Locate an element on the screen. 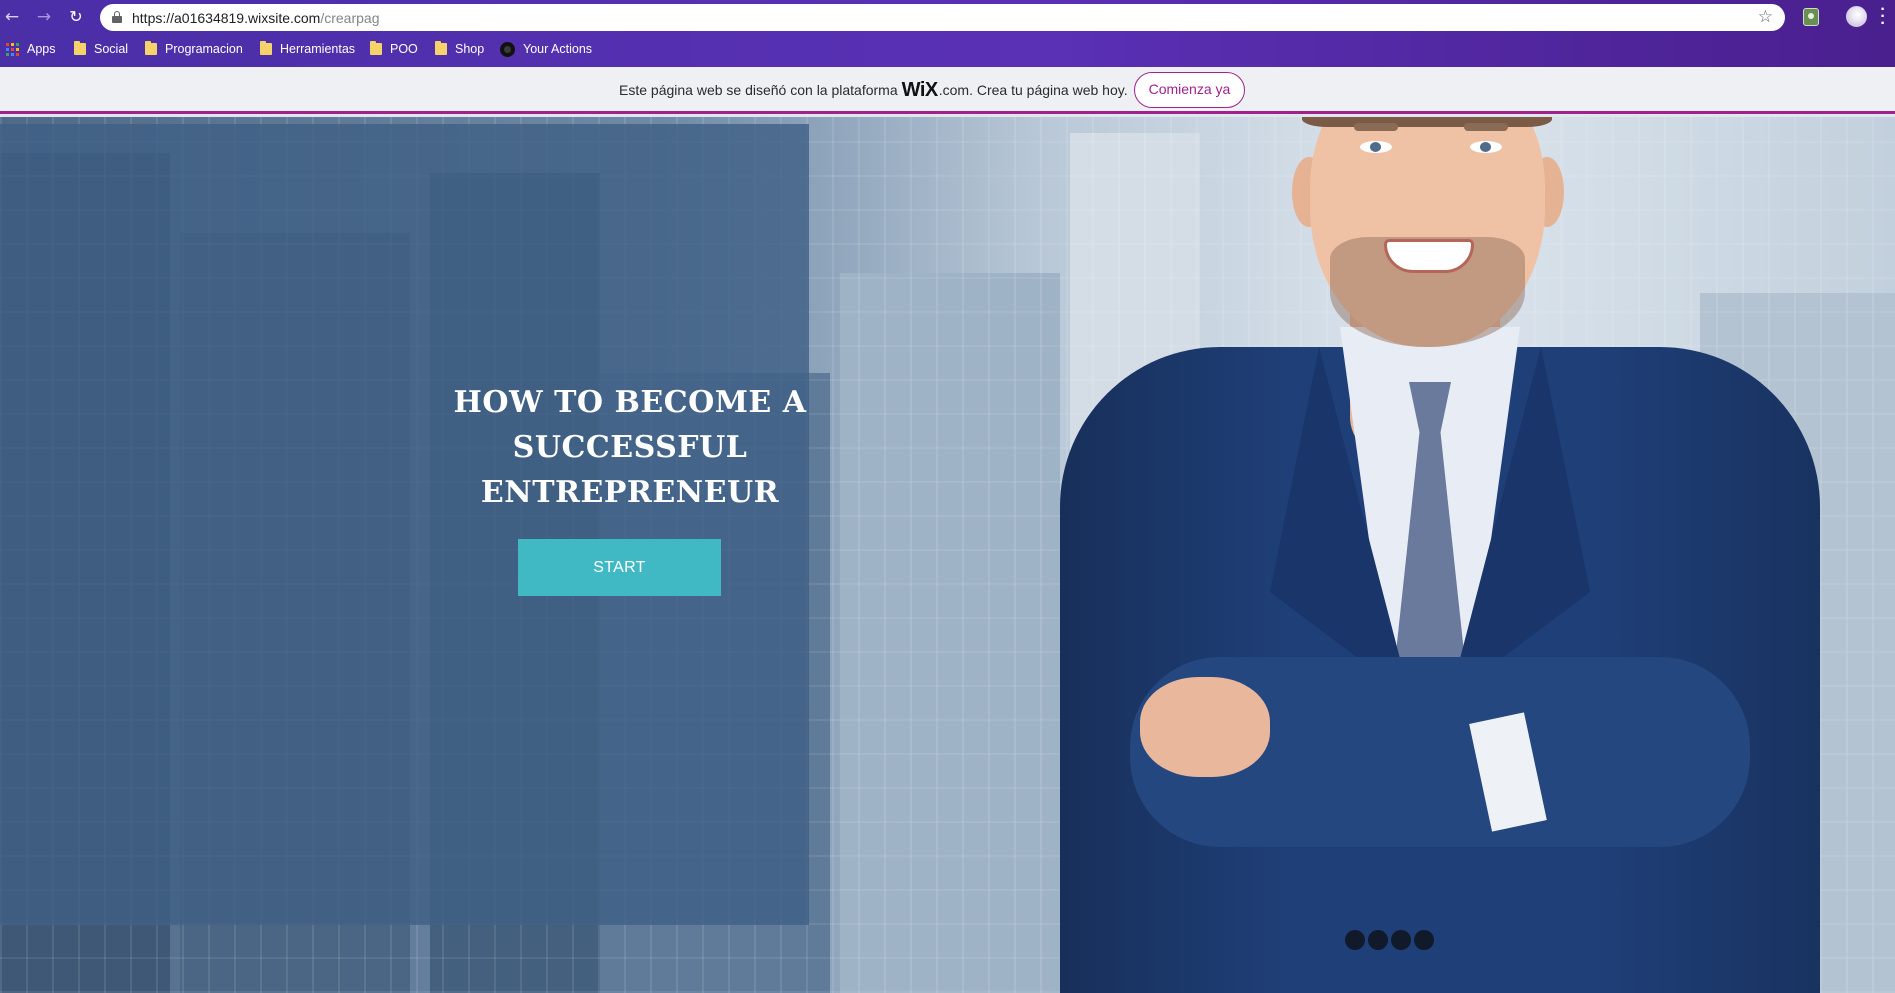  bookmark-shop: Shop is located at coordinates (459, 49).